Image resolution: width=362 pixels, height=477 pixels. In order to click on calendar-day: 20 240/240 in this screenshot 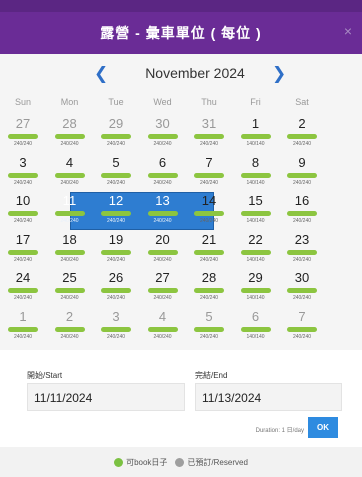, I will do `click(163, 250)`.